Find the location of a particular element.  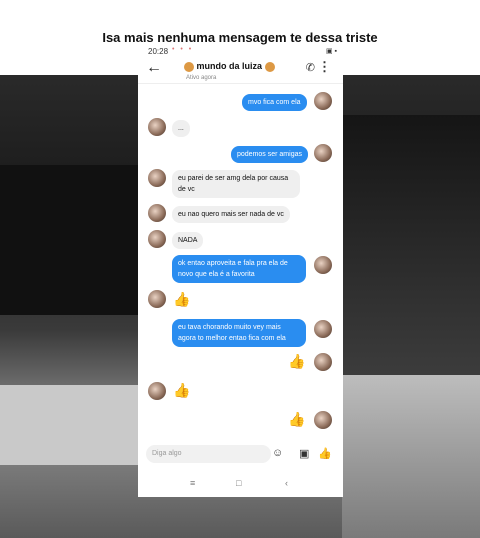

background-hair is located at coordinates (411, 245).